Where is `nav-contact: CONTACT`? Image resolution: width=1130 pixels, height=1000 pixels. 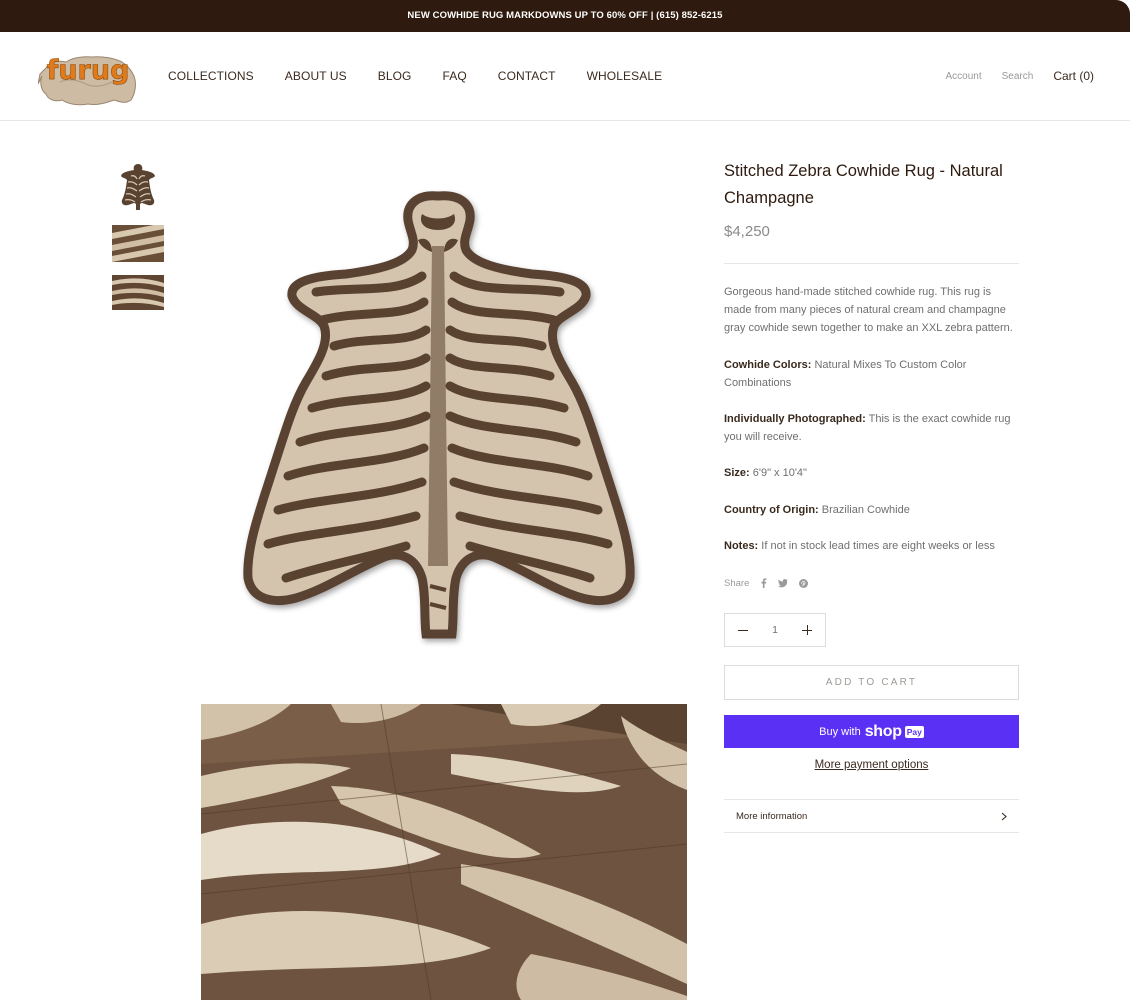 nav-contact: CONTACT is located at coordinates (527, 76).